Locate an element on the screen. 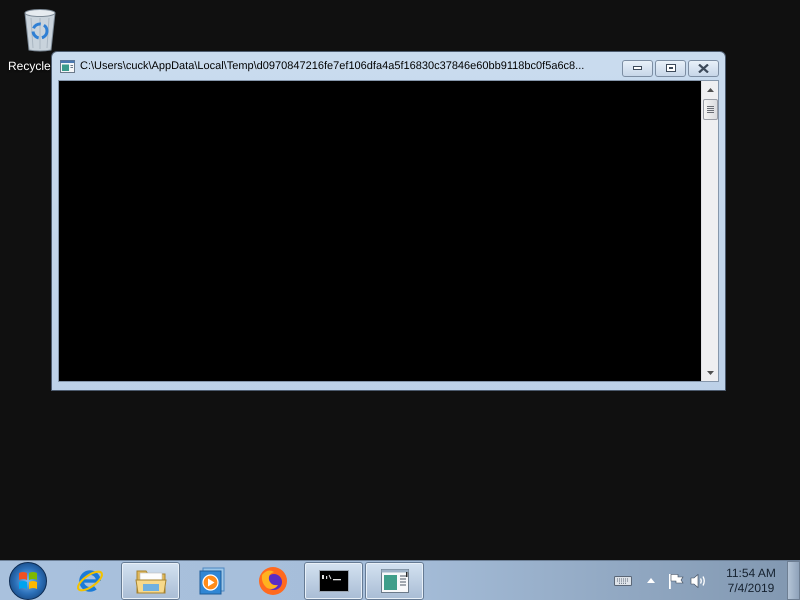 The image size is (800, 600). minimize-icon is located at coordinates (637, 68).